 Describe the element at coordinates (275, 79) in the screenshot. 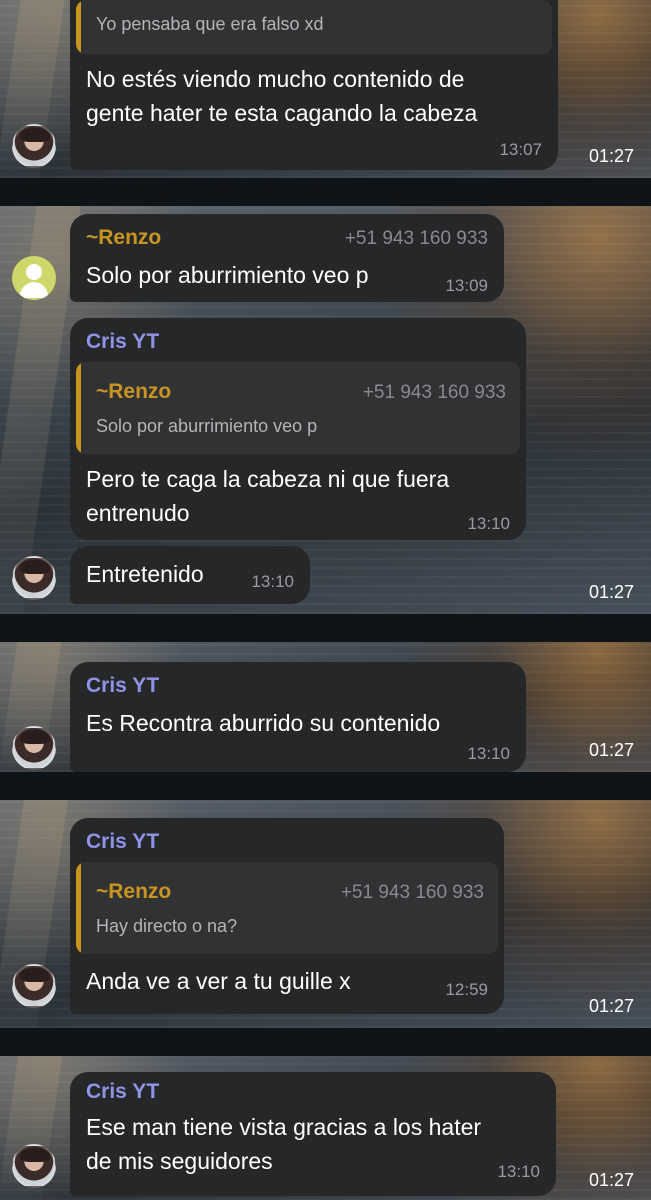

I see `message-text-line-1: No estés viendo mucho contenido de` at that location.